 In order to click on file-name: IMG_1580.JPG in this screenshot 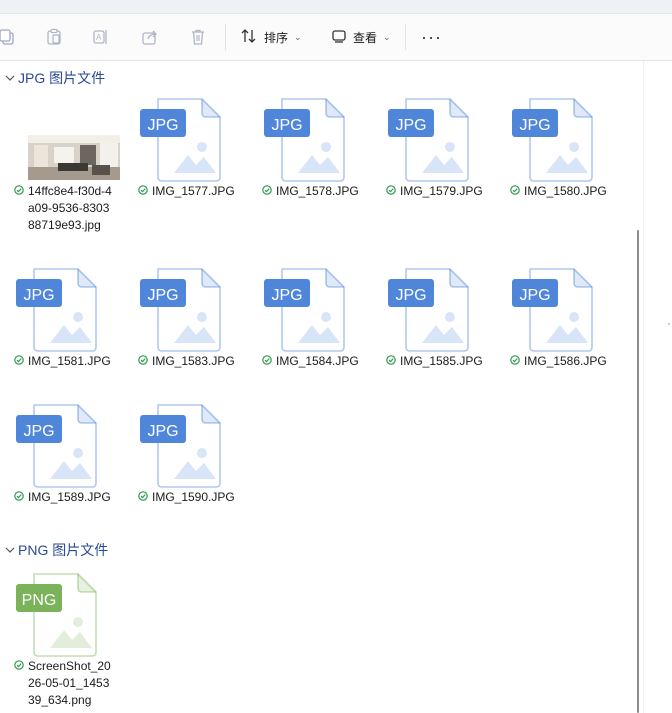, I will do `click(565, 191)`.